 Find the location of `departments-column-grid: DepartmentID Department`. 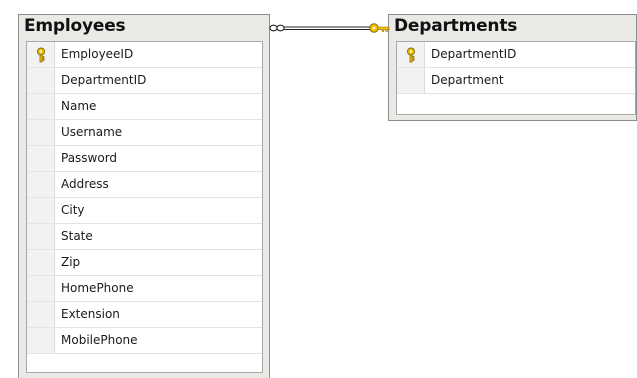

departments-column-grid: DepartmentID Department is located at coordinates (516, 78).